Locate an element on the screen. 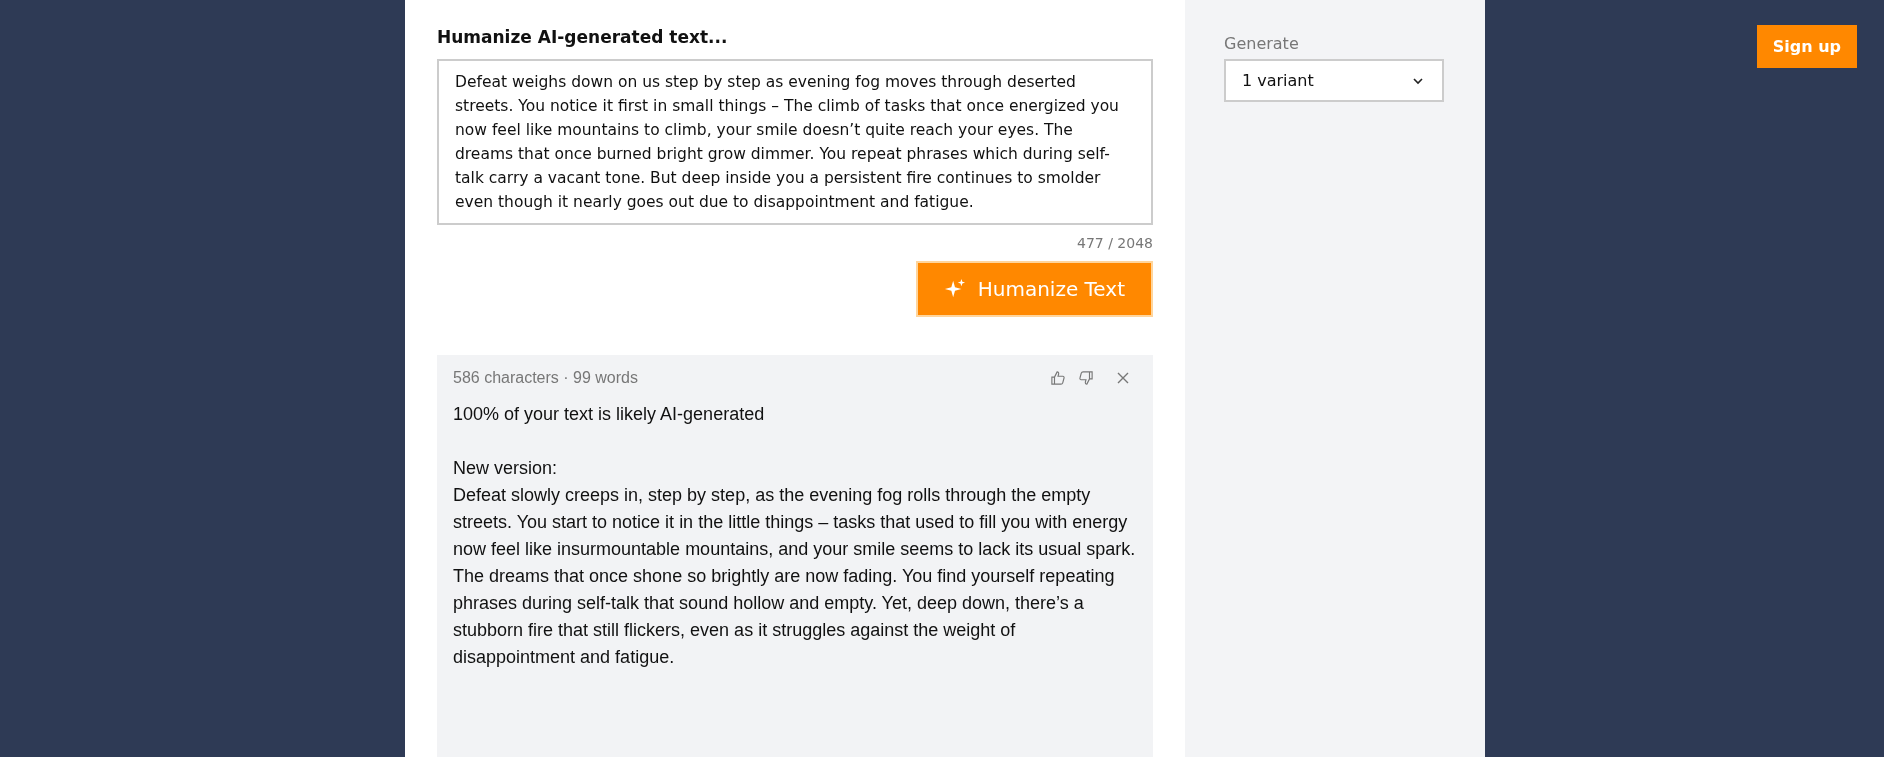 The width and height of the screenshot is (1884, 757). input-field: Defeat weighs down on us step by step as evening fog moves through deserted streets. You notice it first in small things – The climb of tasks that once energized you now feel like mountains to climb, your smile doesn’t quite reach your eyes. The dreams that once burned bright grow dimmer. You repeat phrases which during self-talk carry a vacant tone. But deep inside you a persistent fire continues to smolder even though it nearly goes out due to disappointment and fatigue. is located at coordinates (795, 142).